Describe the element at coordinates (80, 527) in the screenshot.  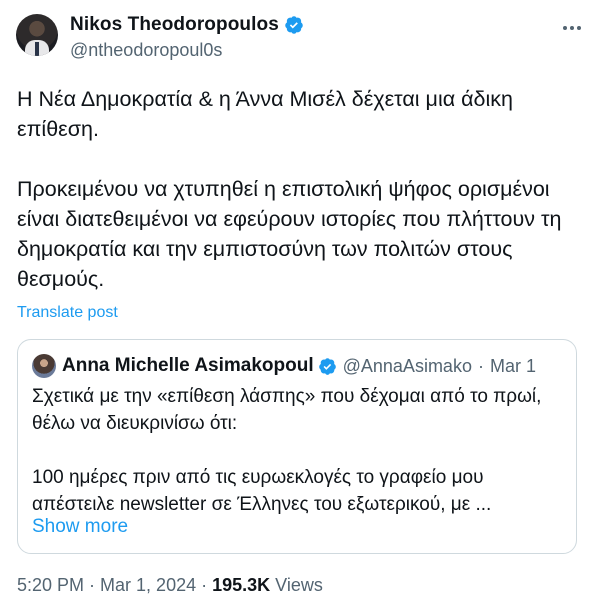
I see `show-more-link: Show more` at that location.